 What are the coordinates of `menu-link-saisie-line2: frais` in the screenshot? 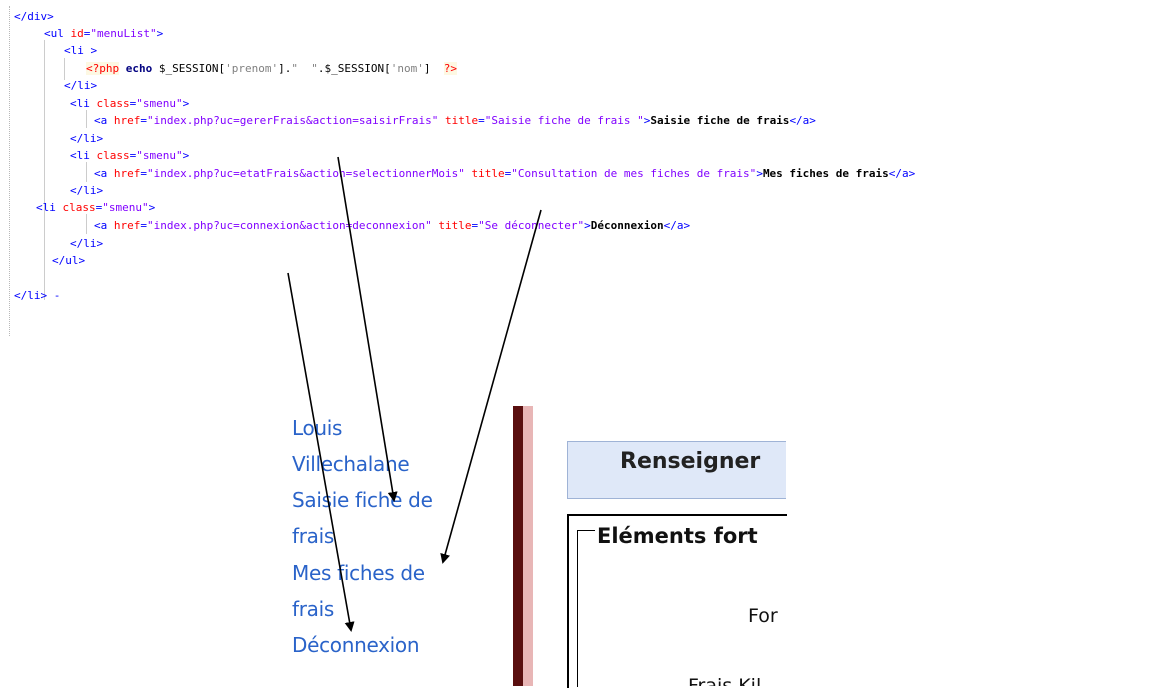 It's located at (313, 536).